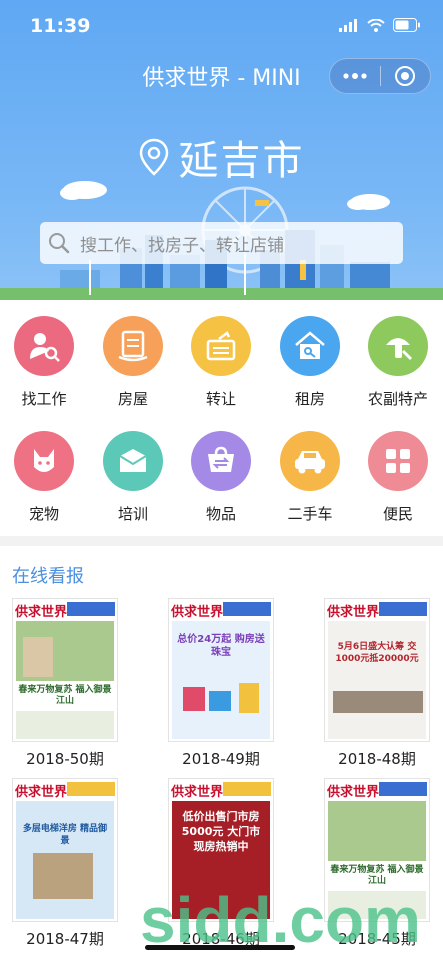  I want to click on category-training: 培训, so click(133, 477).